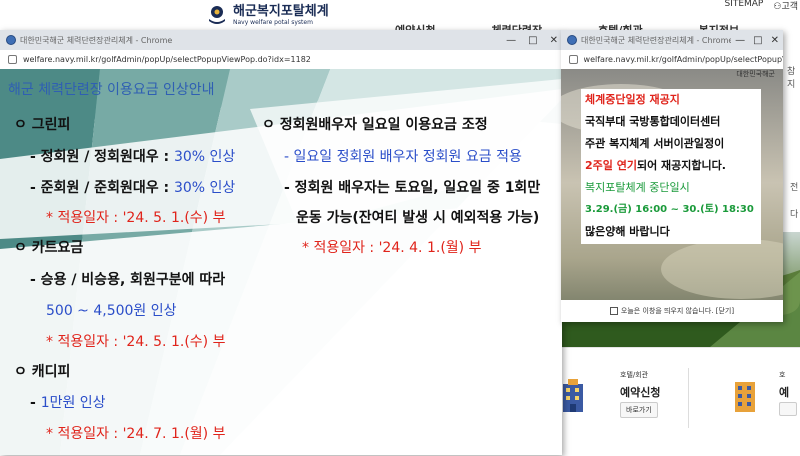 The width and height of the screenshot is (800, 456). I want to click on caddie-line-1-dash: -, so click(35, 403).